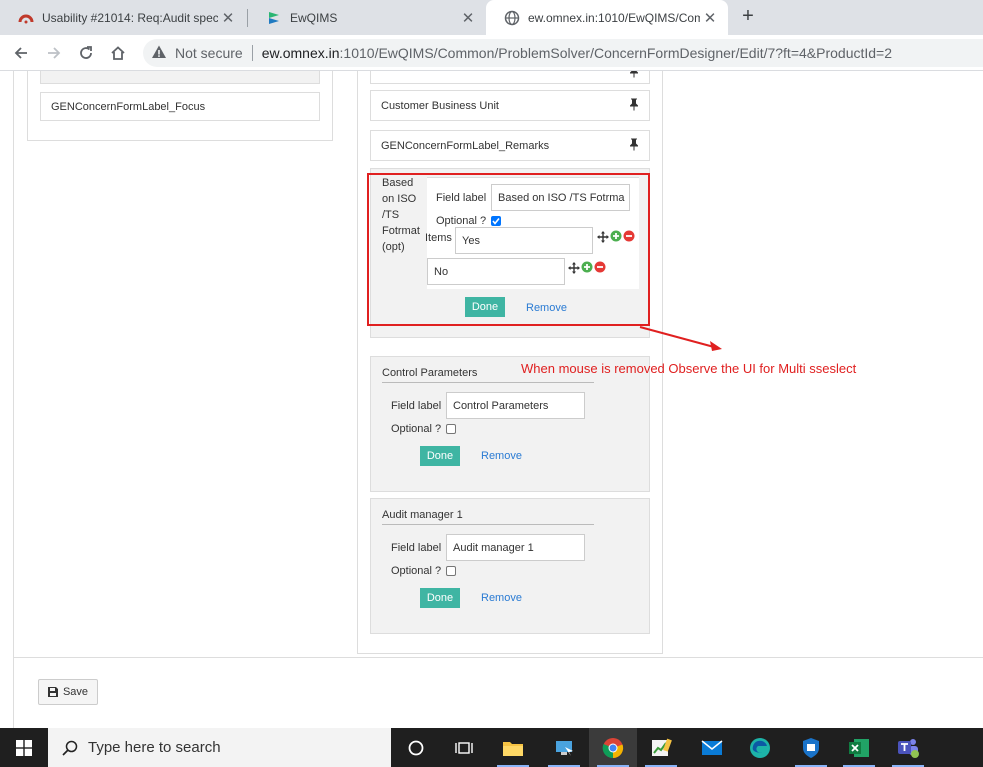 Image resolution: width=983 pixels, height=767 pixels. I want to click on save-label: Save, so click(75, 692).